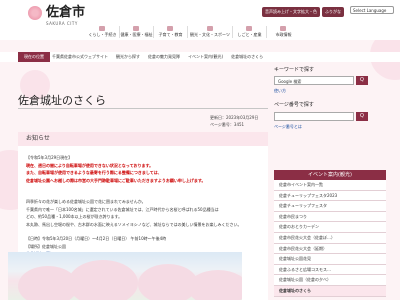 Image resolution: width=400 pixels, height=300 pixels. I want to click on page-number-input, so click(314, 116).